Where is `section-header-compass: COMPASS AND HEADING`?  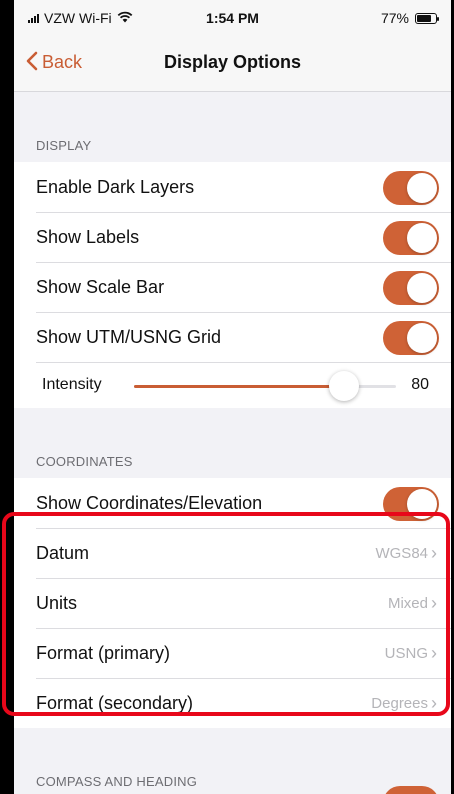
section-header-compass: COMPASS AND HEADING is located at coordinates (117, 781).